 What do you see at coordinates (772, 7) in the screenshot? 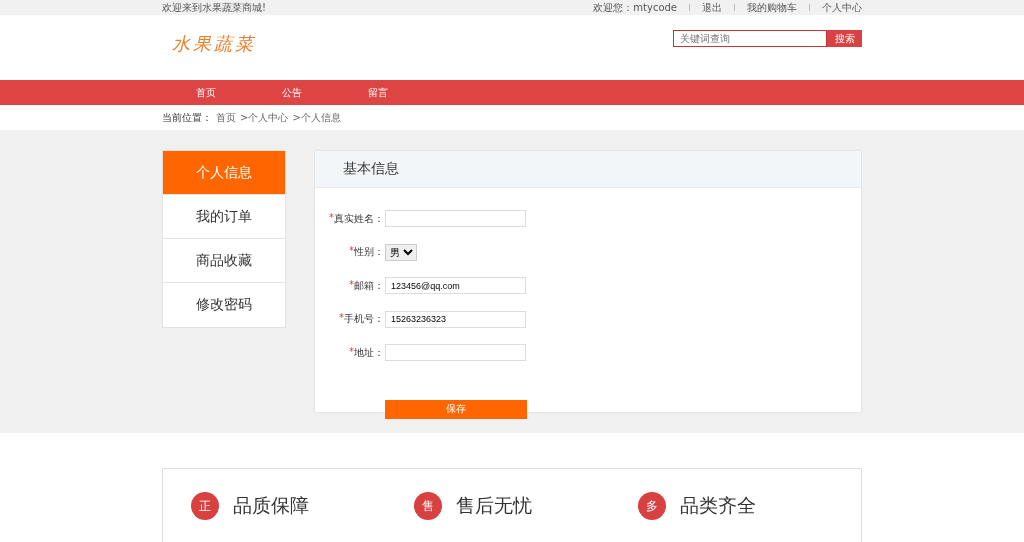
I see `top-link: 我的购物车` at bounding box center [772, 7].